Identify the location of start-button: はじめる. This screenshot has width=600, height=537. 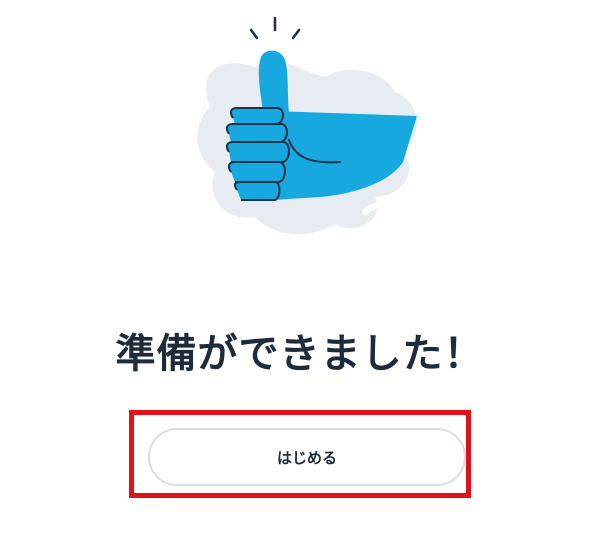
(307, 457).